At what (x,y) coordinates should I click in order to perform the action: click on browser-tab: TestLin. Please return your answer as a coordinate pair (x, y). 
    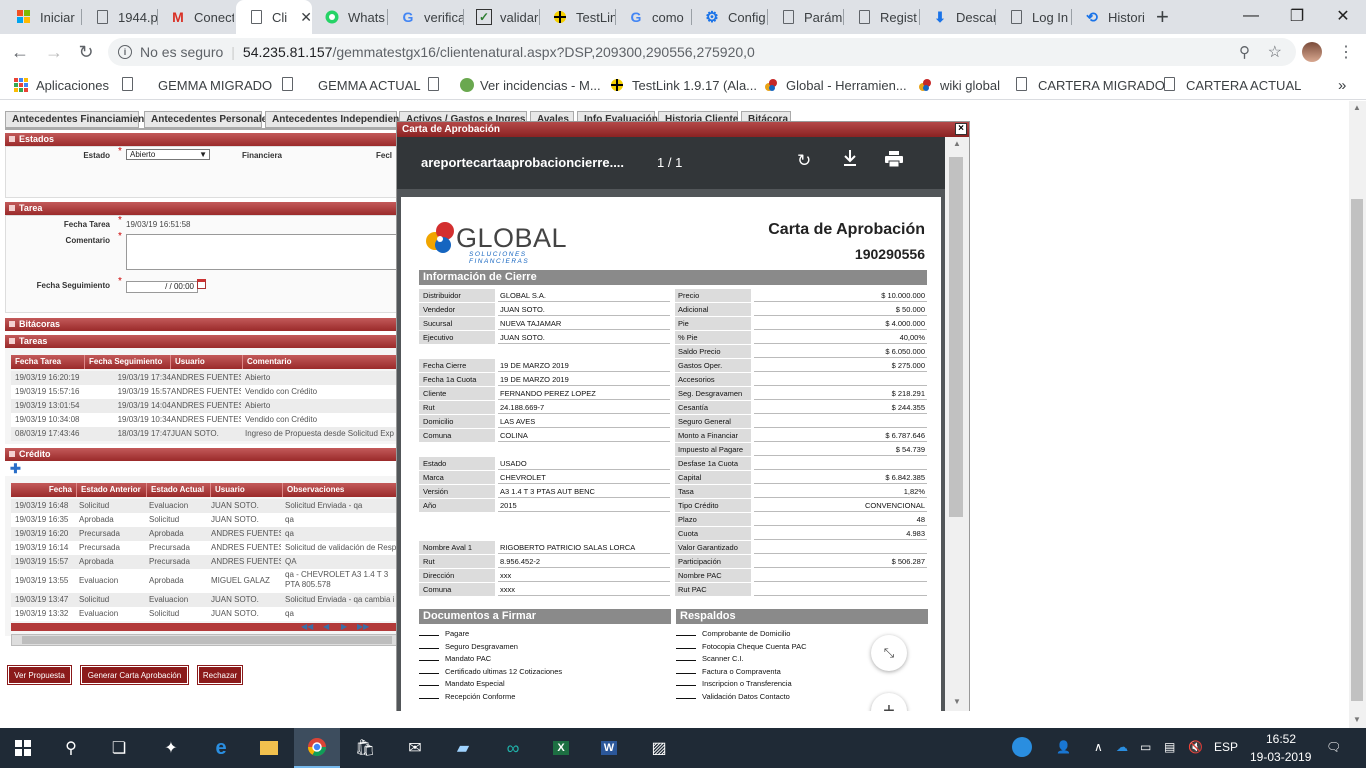
    Looking at the image, I should click on (578, 17).